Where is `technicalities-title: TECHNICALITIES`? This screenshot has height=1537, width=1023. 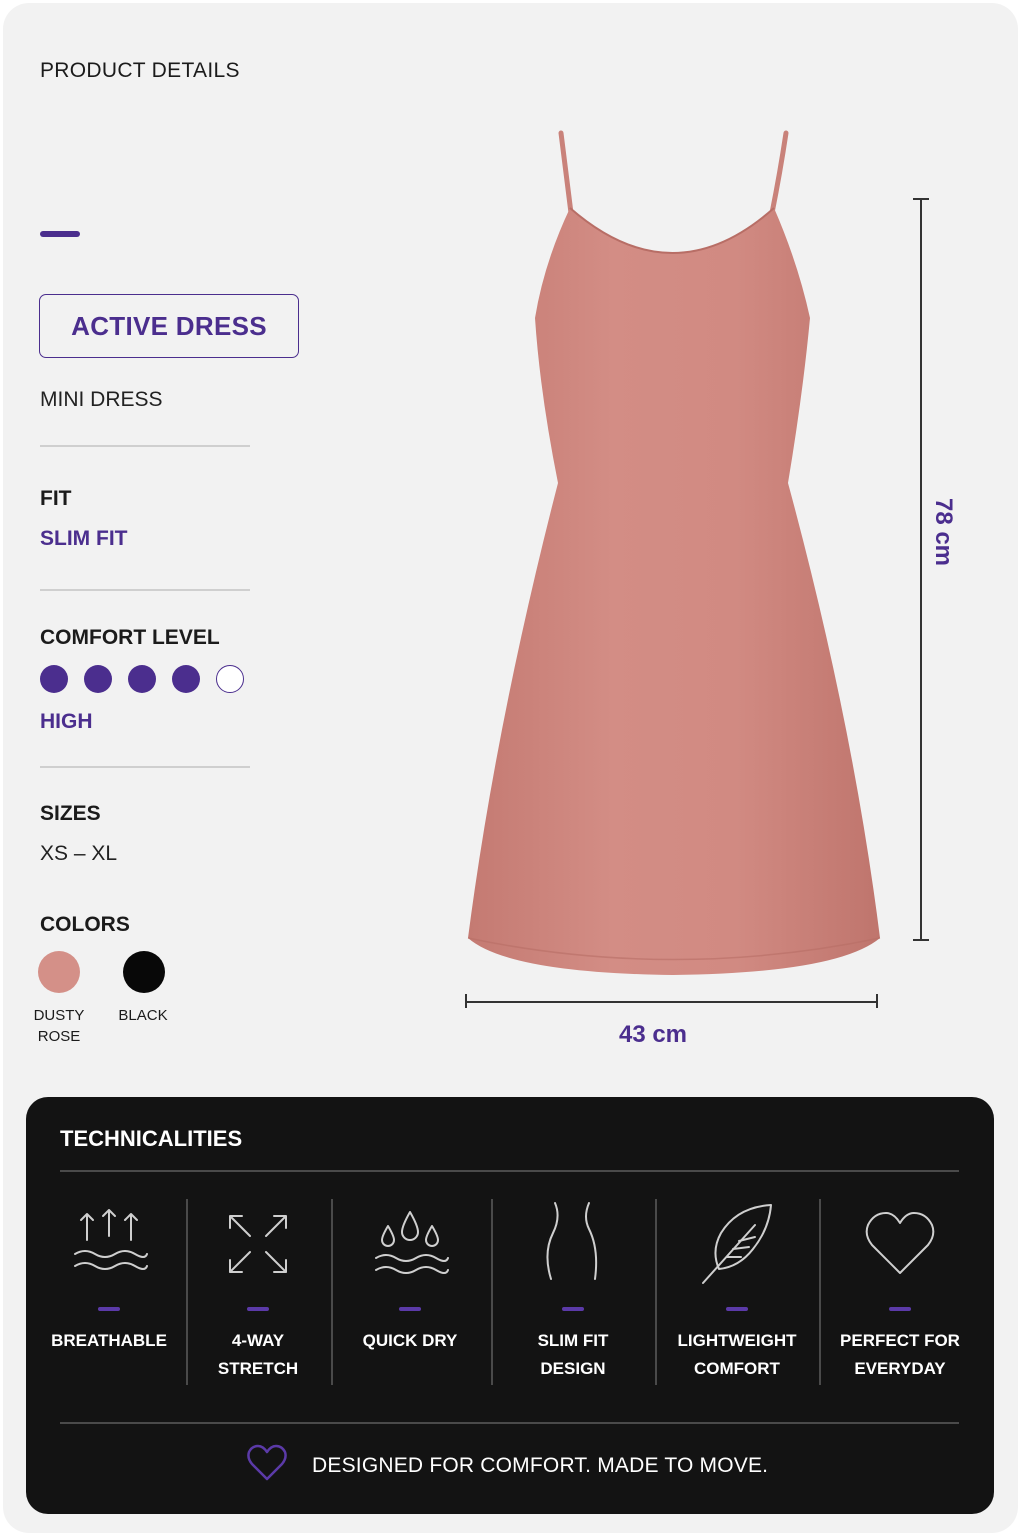
technicalities-title: TECHNICALITIES is located at coordinates (151, 1138).